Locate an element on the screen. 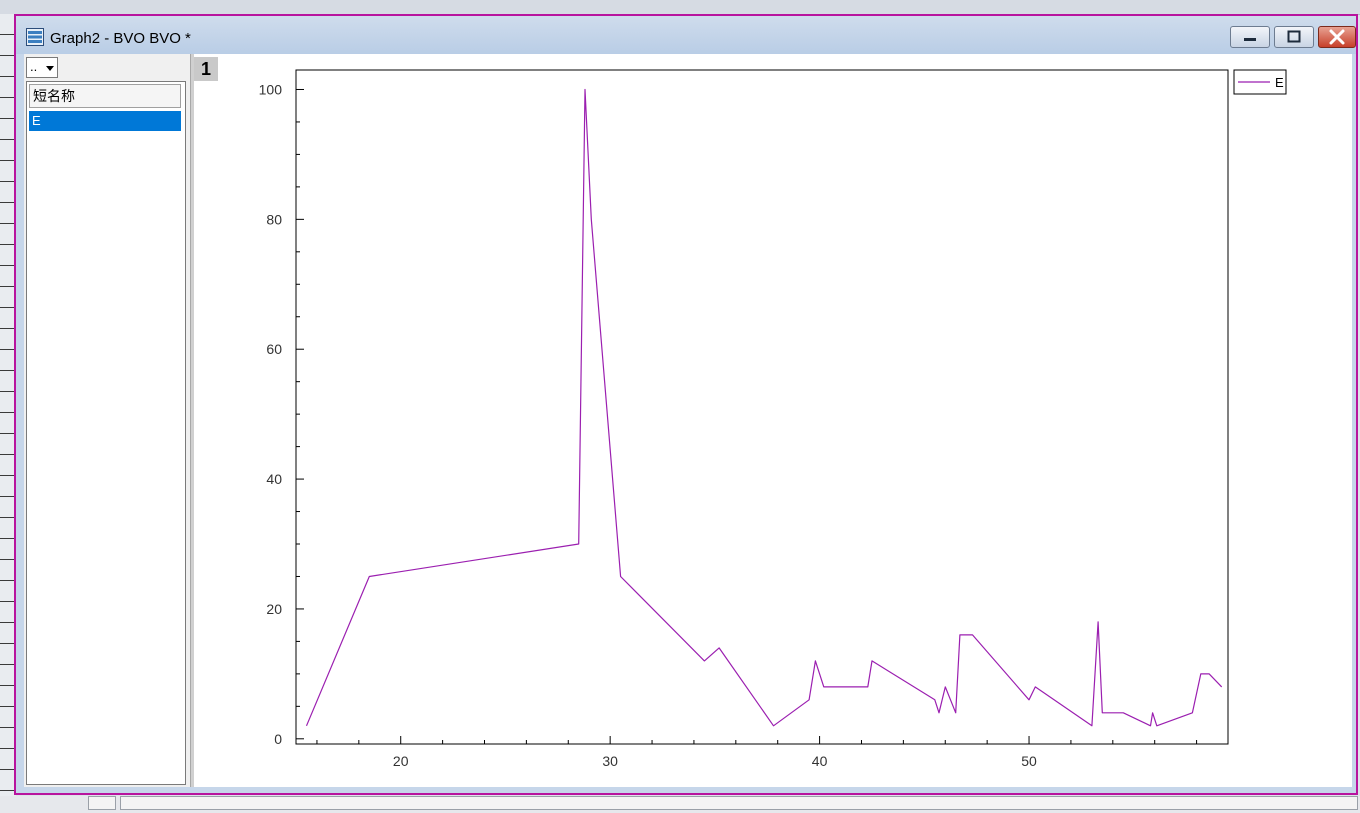 This screenshot has width=1360, height=813. y-tick-label: 20 is located at coordinates (274, 609).